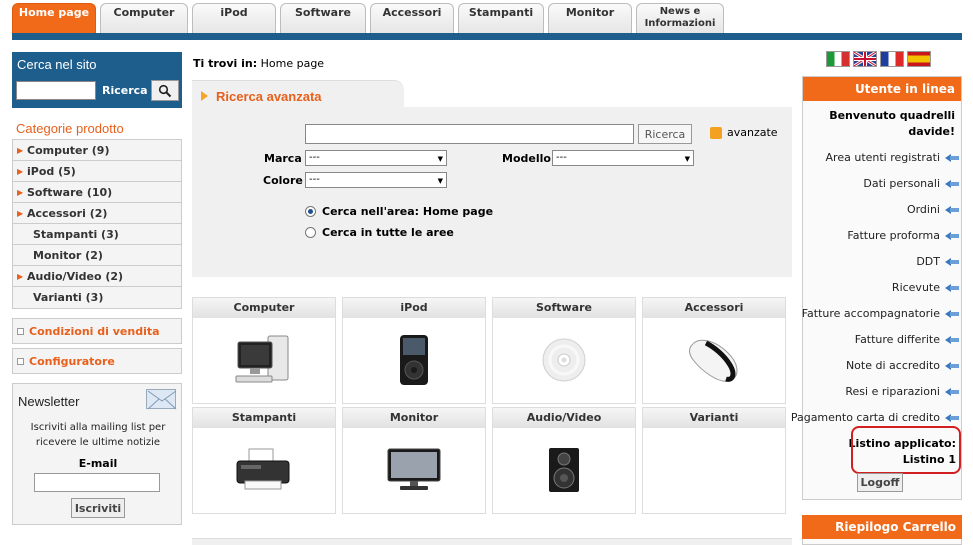 Image resolution: width=973 pixels, height=545 pixels. Describe the element at coordinates (564, 418) in the screenshot. I see `product-card-title: Audio/Video` at that location.